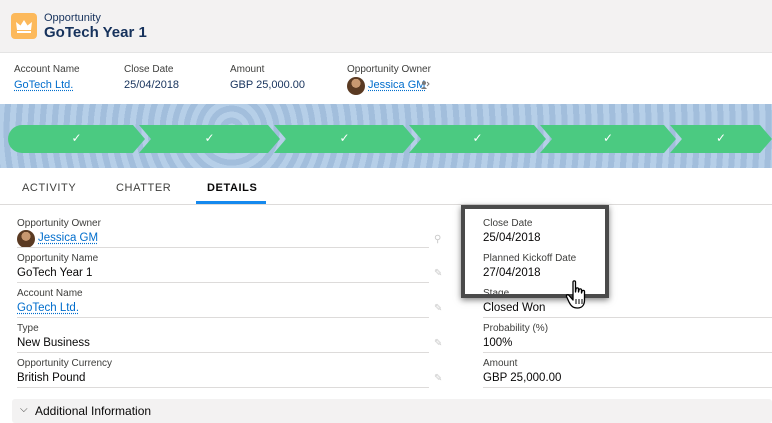 The height and width of the screenshot is (423, 772). I want to click on amount-value: GBP 25,000.00, so click(268, 85).